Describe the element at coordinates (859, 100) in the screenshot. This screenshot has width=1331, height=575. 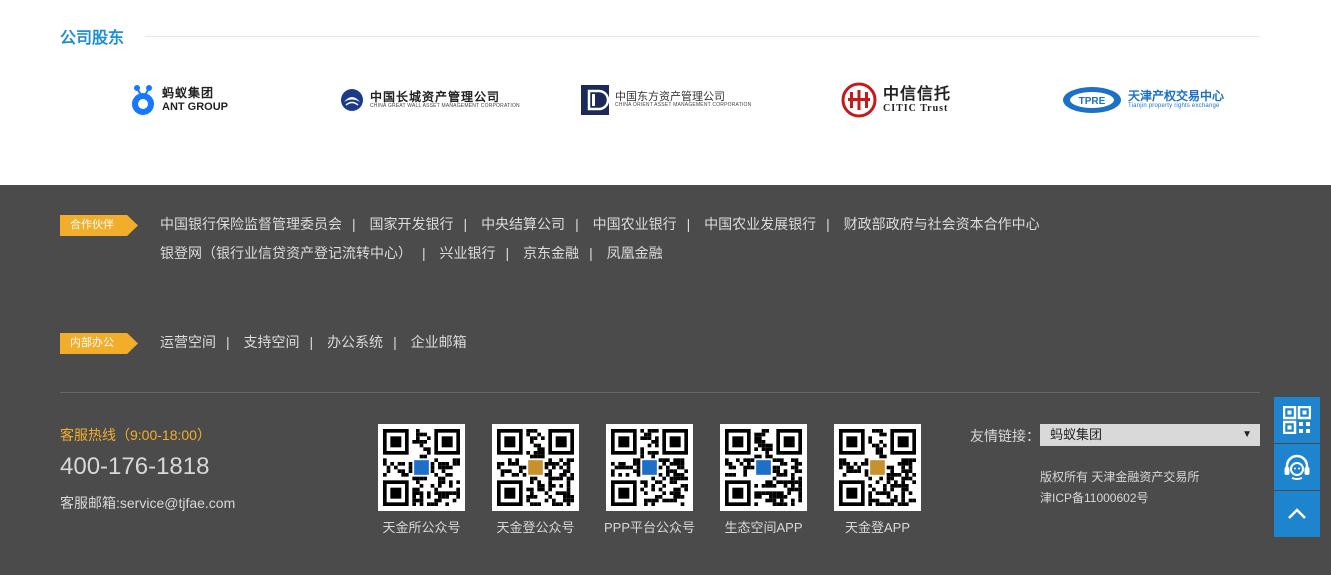
I see `citic-logo-icon` at that location.